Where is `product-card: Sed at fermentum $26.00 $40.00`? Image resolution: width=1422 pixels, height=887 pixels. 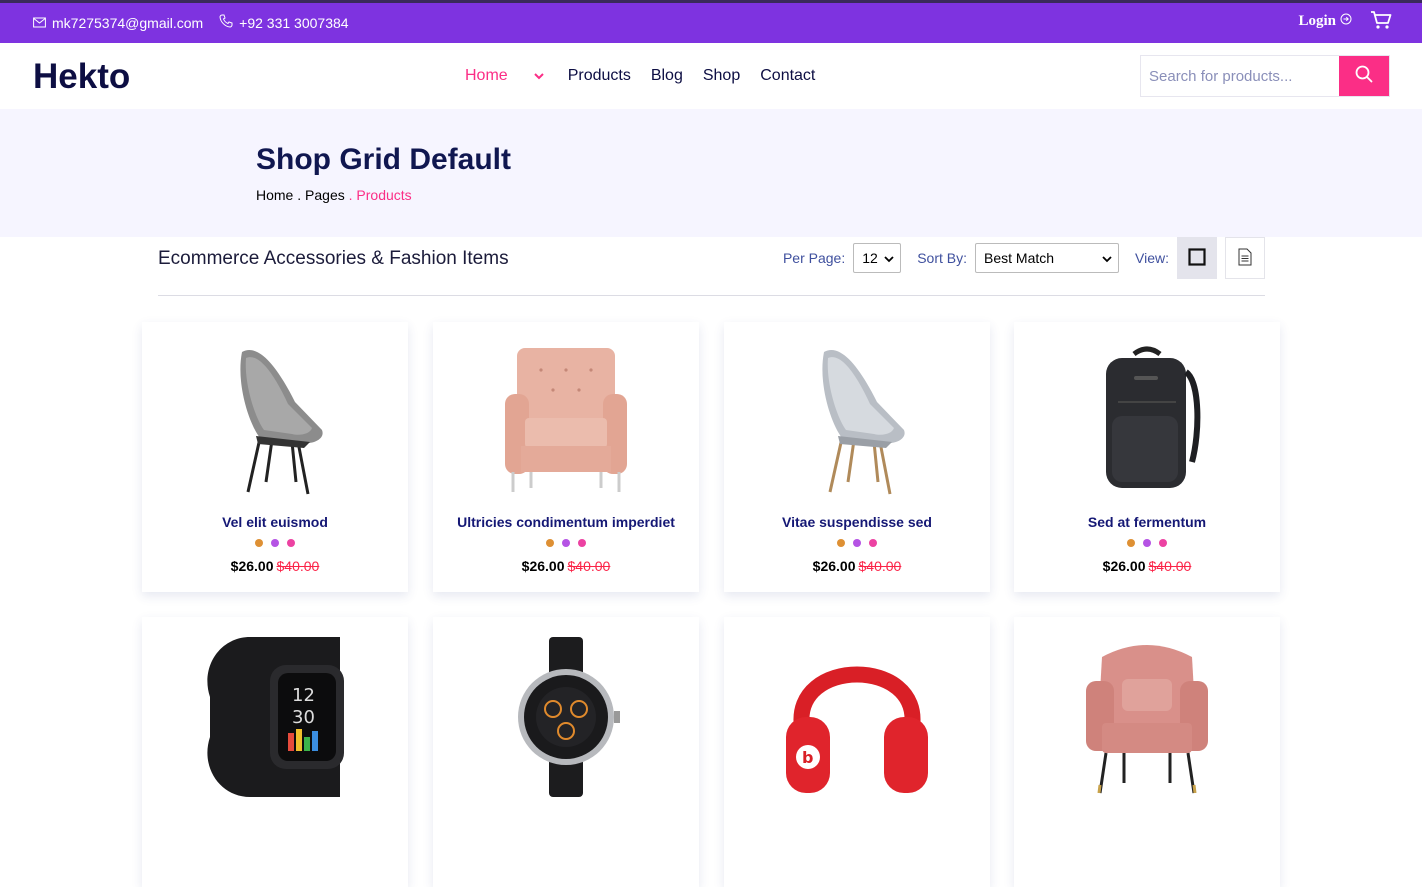 product-card: Sed at fermentum $26.00 $40.00 is located at coordinates (1147, 457).